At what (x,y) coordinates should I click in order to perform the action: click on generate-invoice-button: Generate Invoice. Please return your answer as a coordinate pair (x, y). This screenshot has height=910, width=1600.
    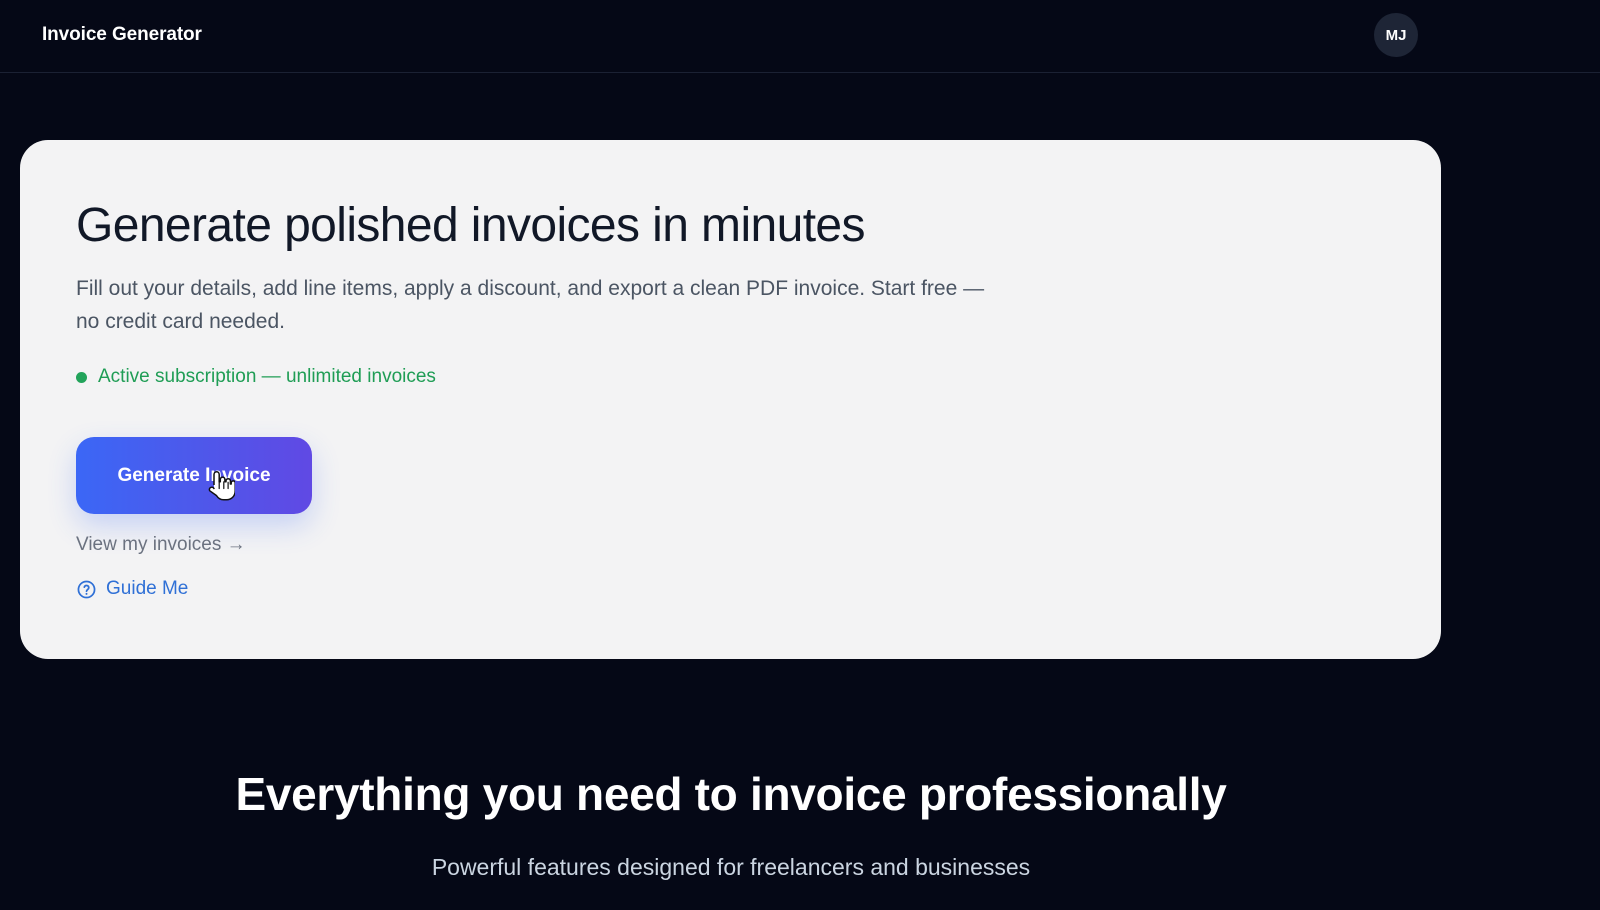
    Looking at the image, I should click on (194, 475).